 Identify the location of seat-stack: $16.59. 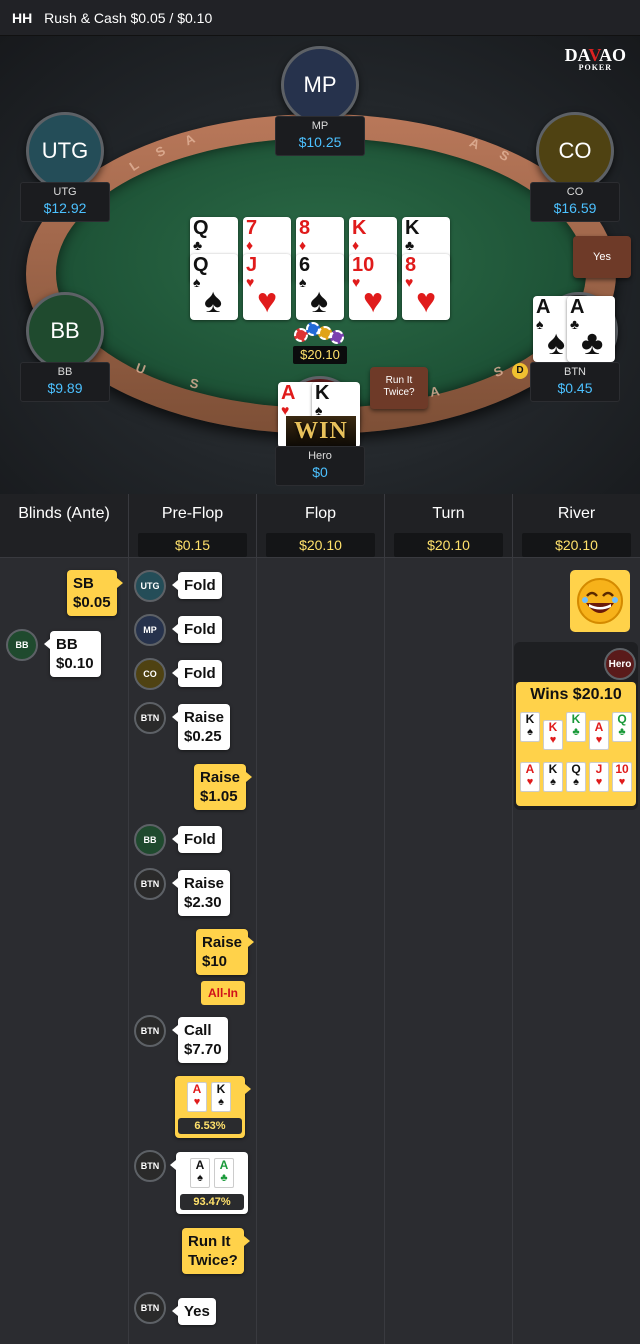
(575, 208).